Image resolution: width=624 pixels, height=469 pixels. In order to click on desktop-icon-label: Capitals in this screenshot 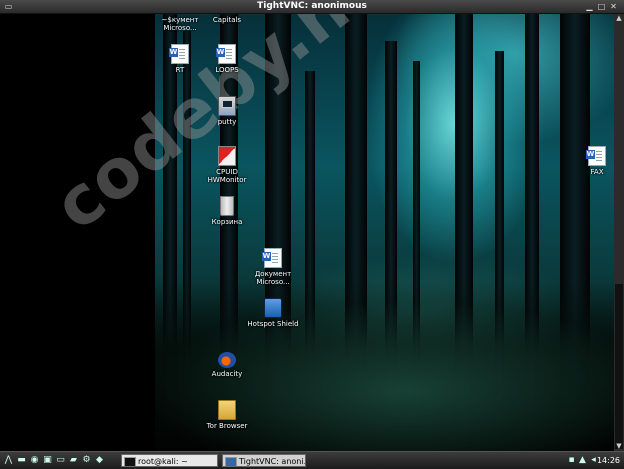, I will do `click(227, 20)`.